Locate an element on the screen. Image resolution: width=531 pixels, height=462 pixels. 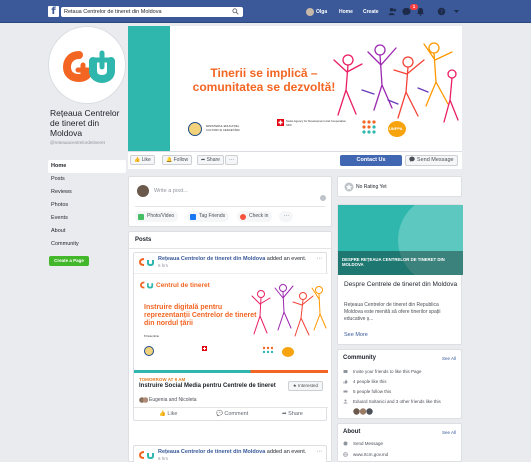
nav-profile-link: Olga is located at coordinates (320, 12).